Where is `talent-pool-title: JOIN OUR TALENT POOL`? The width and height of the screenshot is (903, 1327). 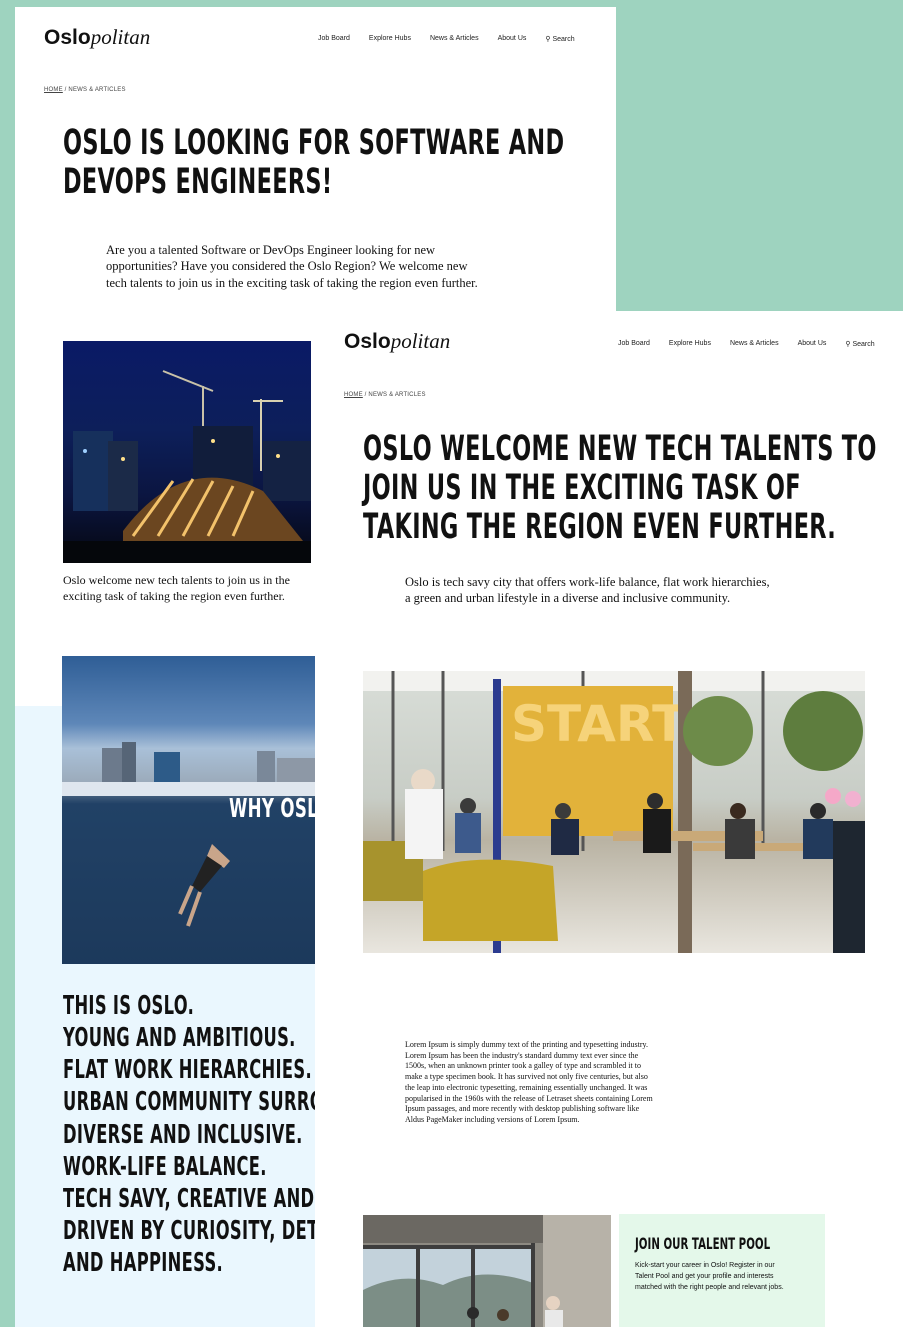
talent-pool-title: JOIN OUR TALENT POOL is located at coordinates (703, 1243).